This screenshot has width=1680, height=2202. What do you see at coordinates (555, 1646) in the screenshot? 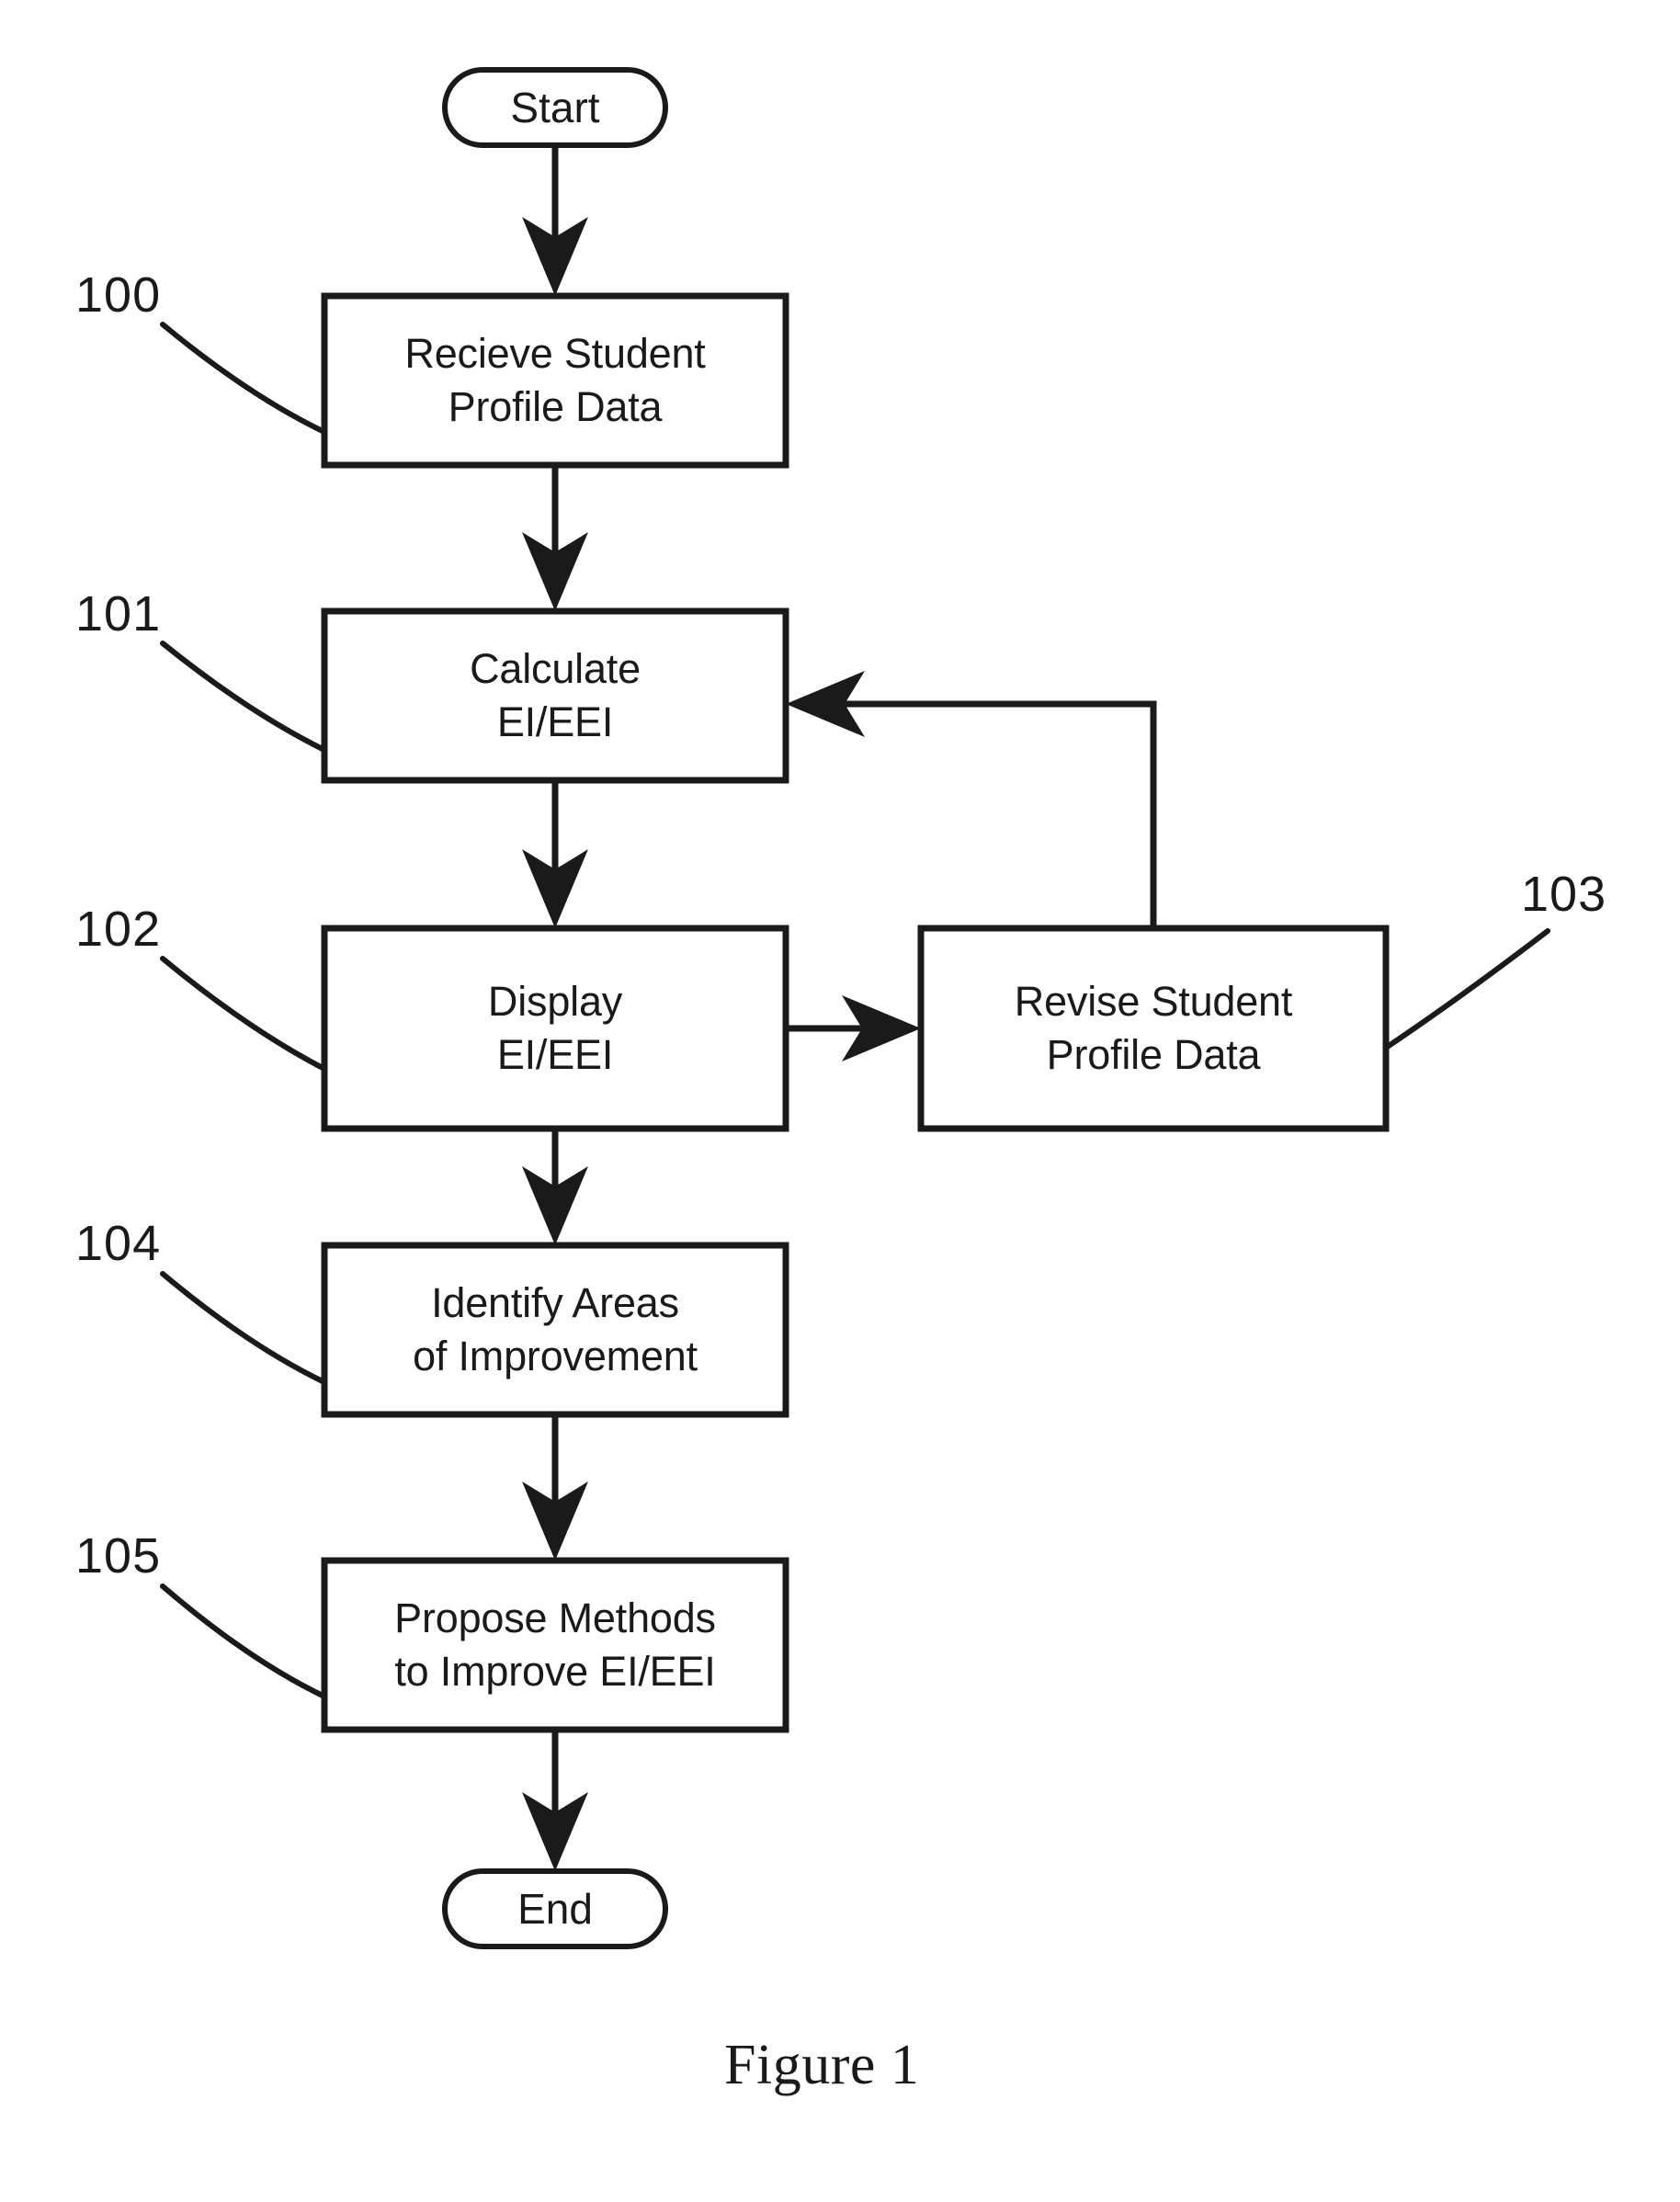
I see `node-105-label: Propose Methods to Improve EI/EEI` at bounding box center [555, 1646].